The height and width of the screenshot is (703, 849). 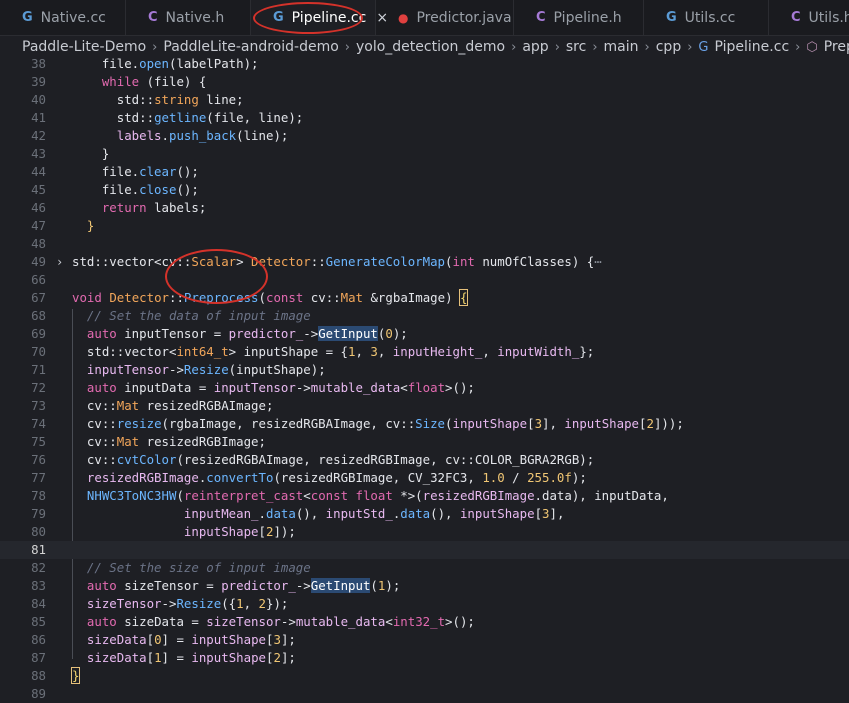 I want to click on tab-predictor-java: ● Predictor.java, so click(x=445, y=17).